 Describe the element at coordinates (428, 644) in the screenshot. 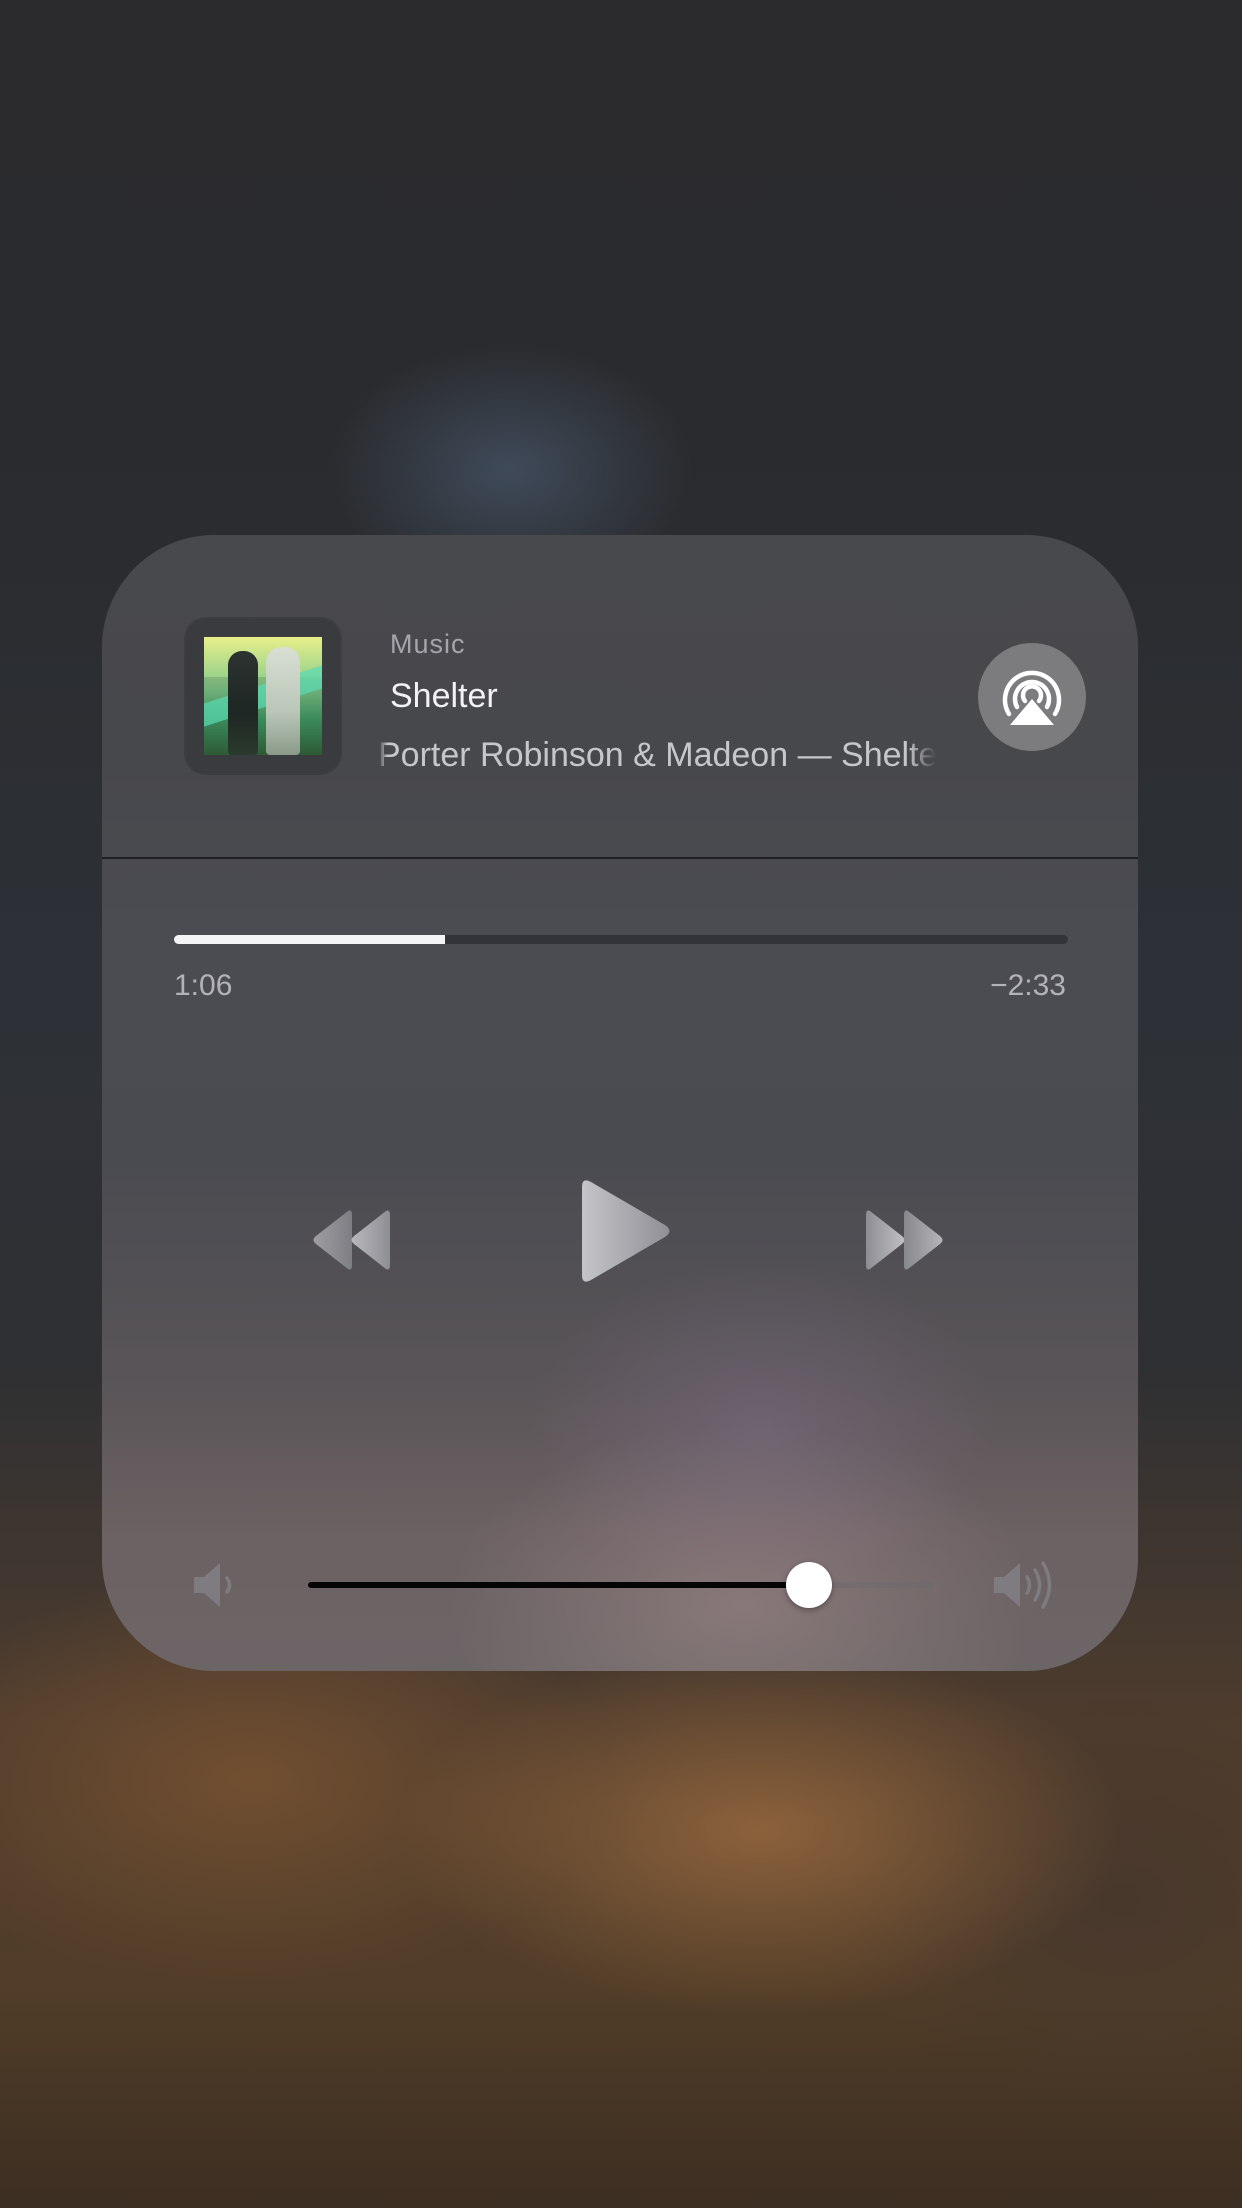

I see `source-app-label: Music` at that location.